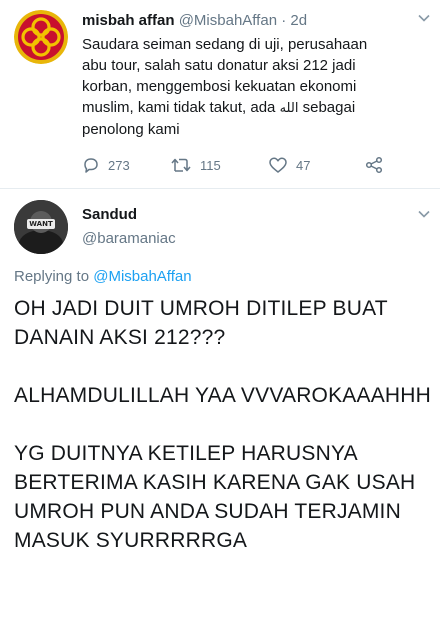 This screenshot has width=440, height=620. I want to click on reply-avatar: WANT, so click(41, 227).